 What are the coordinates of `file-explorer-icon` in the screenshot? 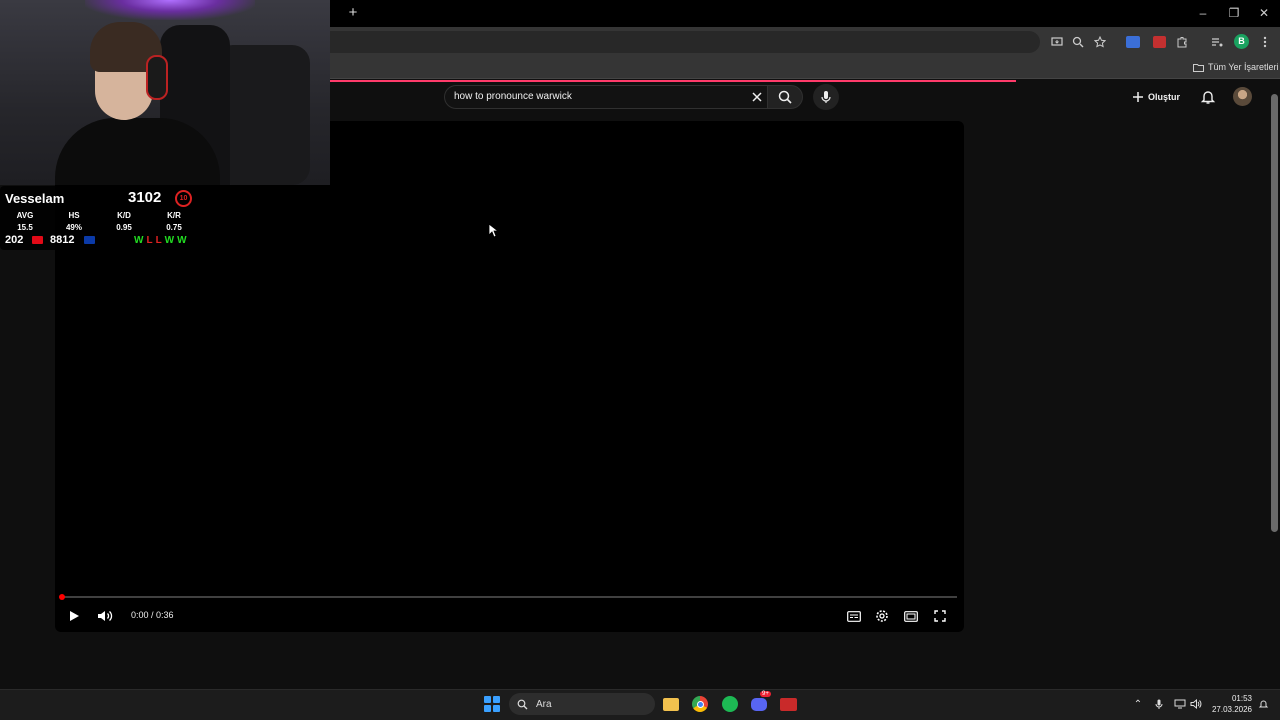 It's located at (671, 704).